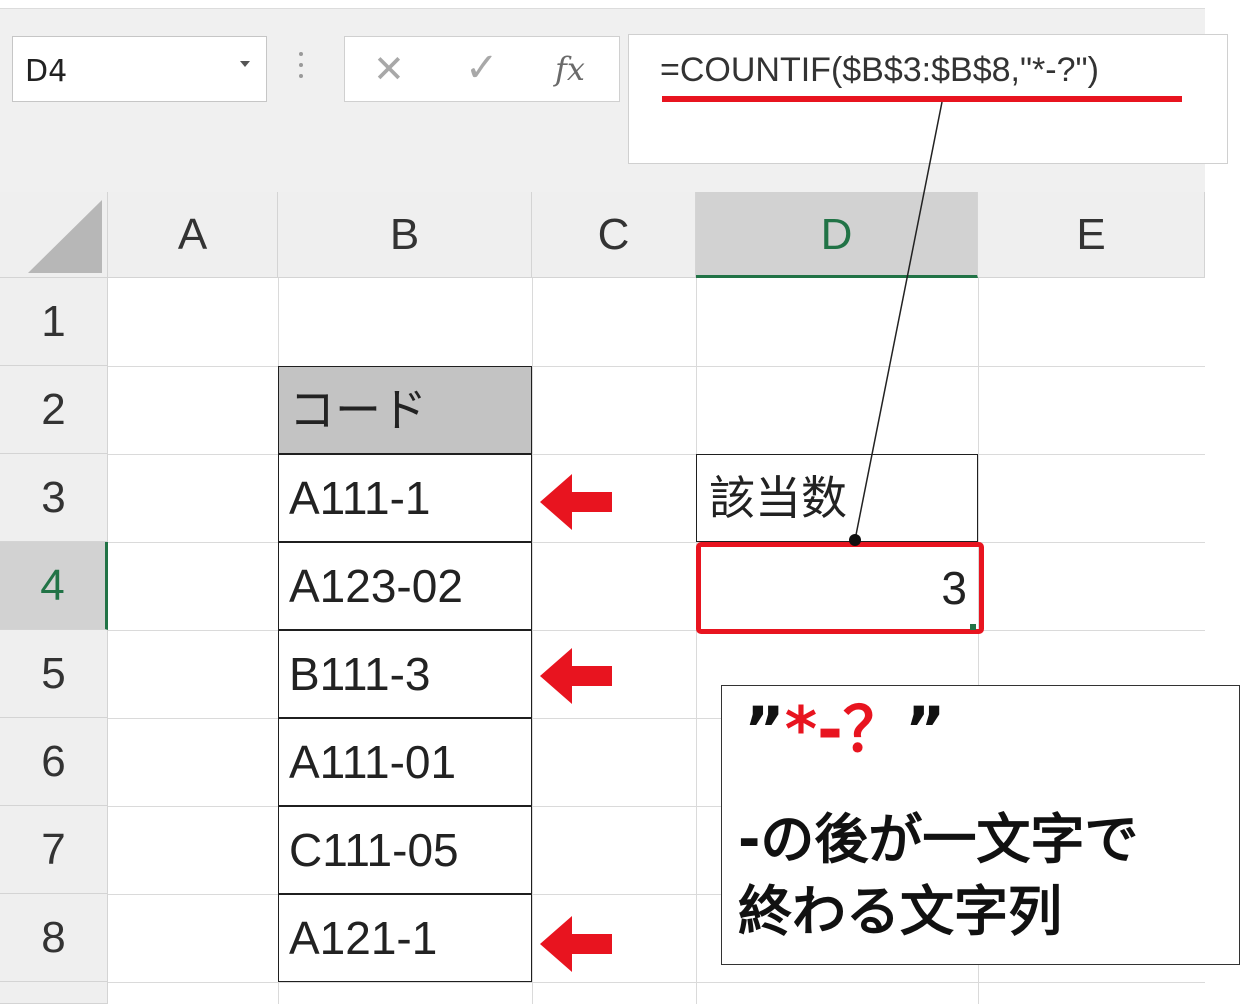  I want to click on cell-b7: C111-05, so click(405, 850).